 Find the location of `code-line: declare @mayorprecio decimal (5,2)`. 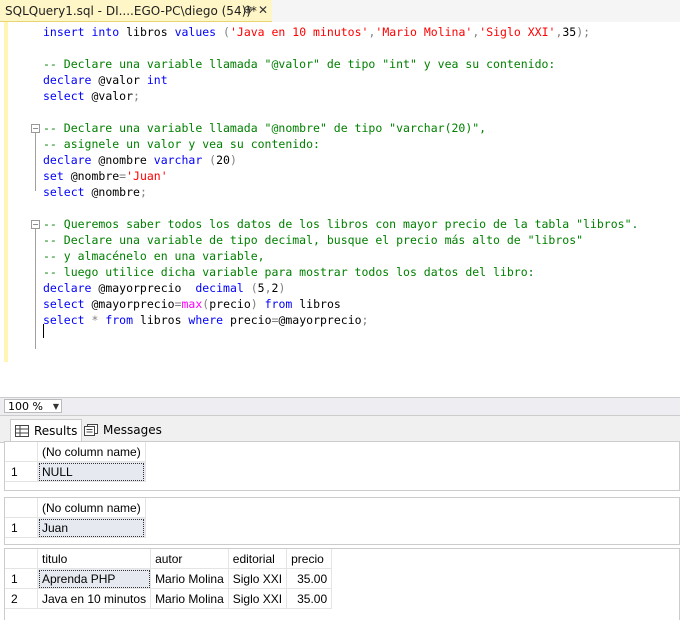

code-line: declare @mayorprecio decimal (5,2) is located at coordinates (164, 288).